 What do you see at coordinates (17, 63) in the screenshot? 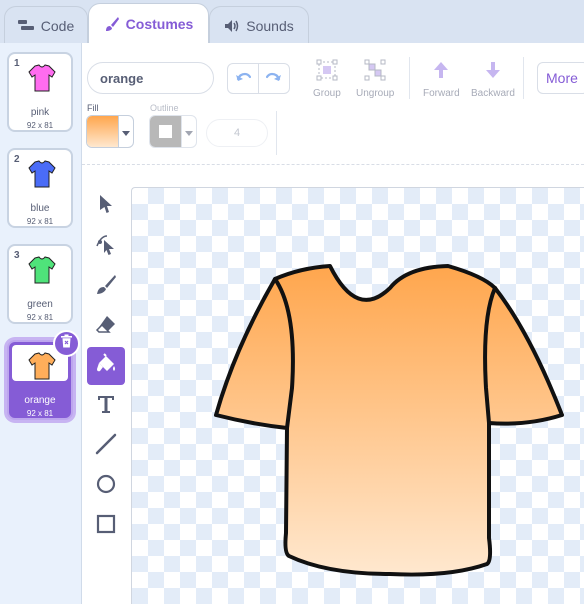
I see `costume-number: 1` at bounding box center [17, 63].